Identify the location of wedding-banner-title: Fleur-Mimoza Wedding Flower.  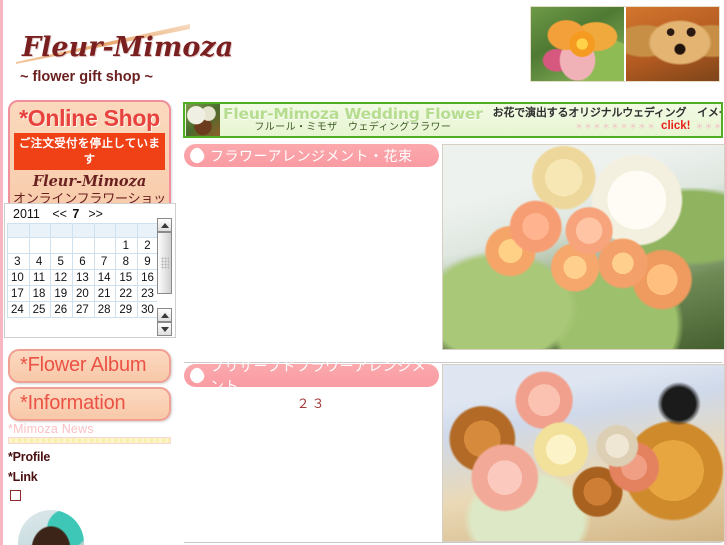
(353, 113).